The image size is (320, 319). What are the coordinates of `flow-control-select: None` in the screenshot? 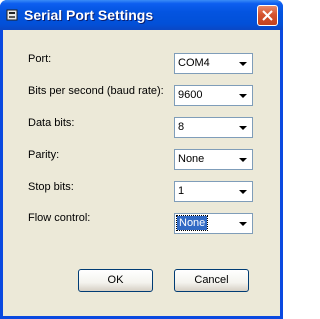 It's located at (213, 223).